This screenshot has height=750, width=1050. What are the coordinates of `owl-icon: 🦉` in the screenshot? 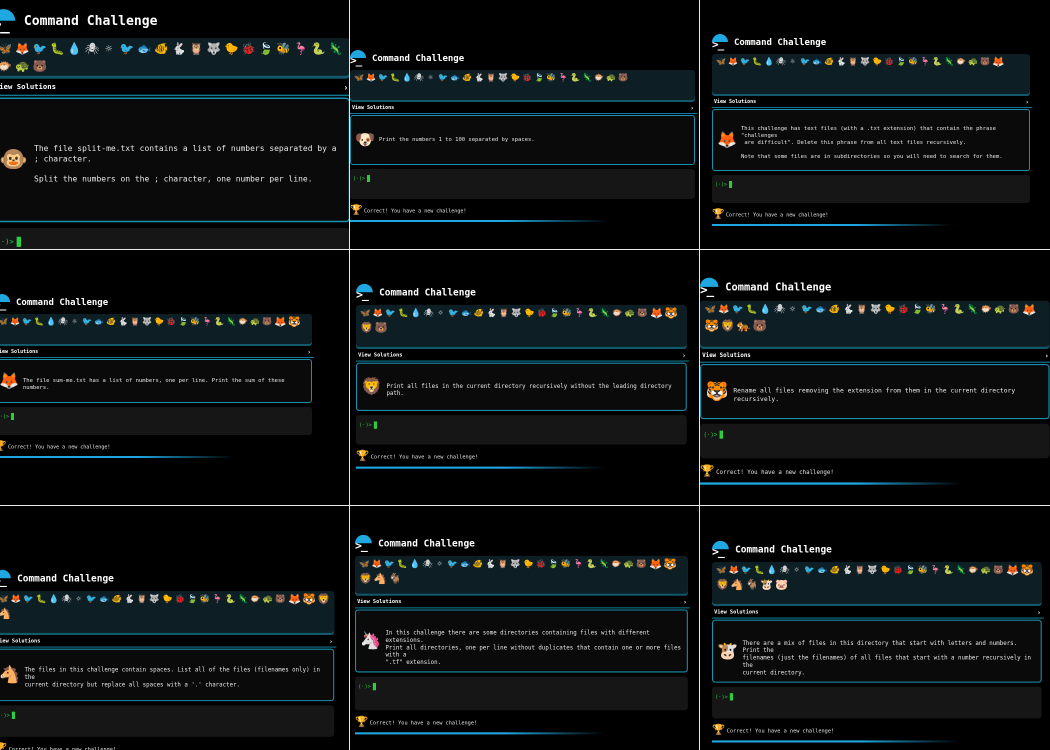 It's located at (196, 48).